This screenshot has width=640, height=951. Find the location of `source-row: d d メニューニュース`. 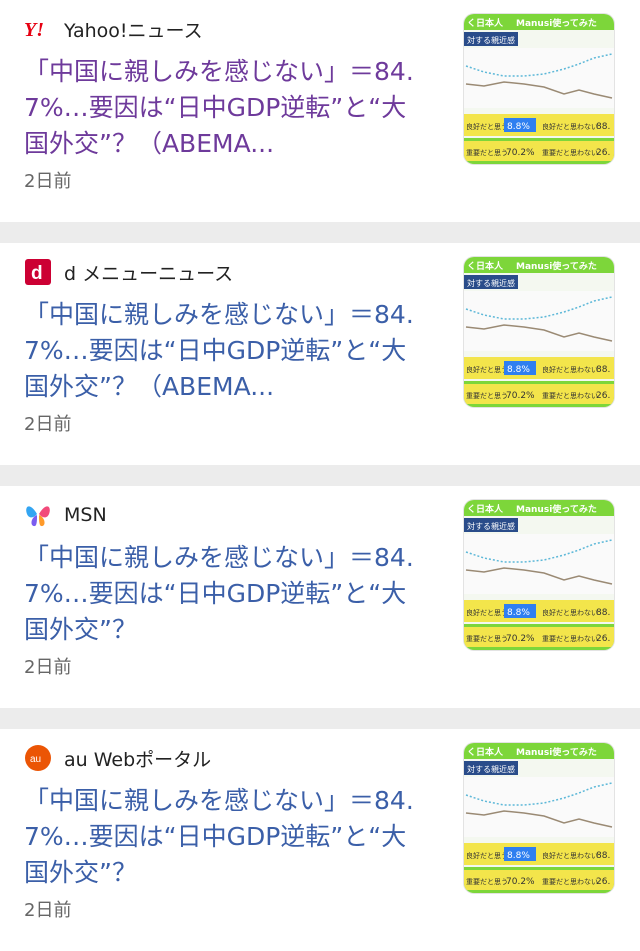

source-row: d d メニューニュース is located at coordinates (128, 272).